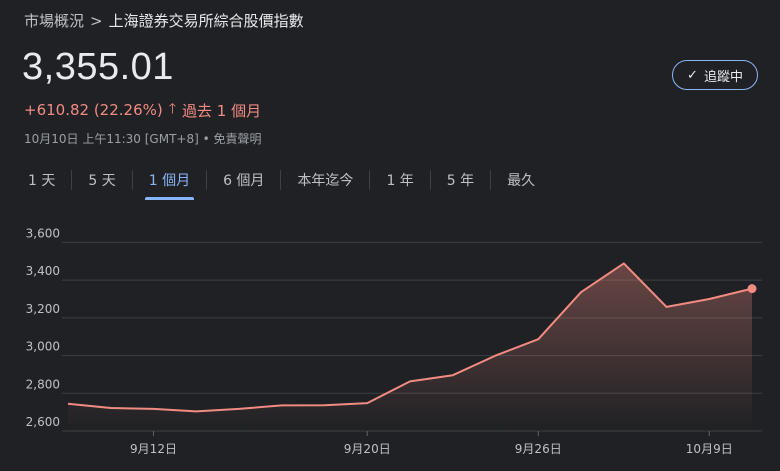 The image size is (780, 471). I want to click on breadcrumb: 市場概況 > 上海證券交易所綜合股價指數, so click(164, 20).